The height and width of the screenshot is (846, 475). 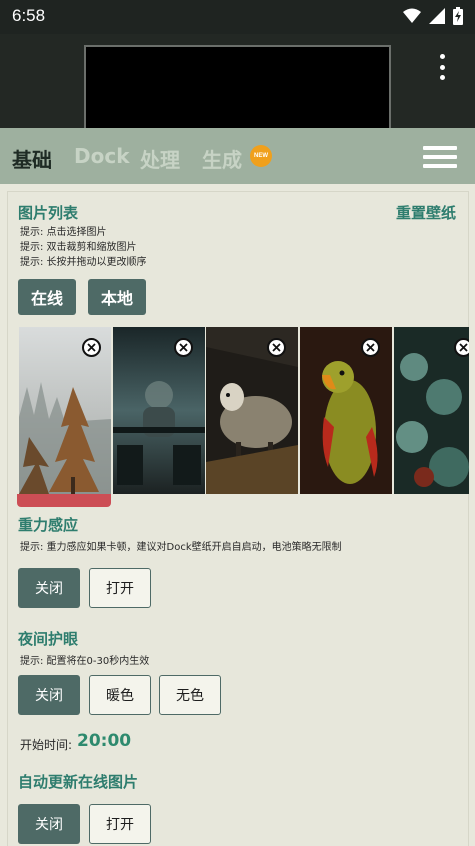 What do you see at coordinates (85, 661) in the screenshot?
I see `night-hint: 提示: 配置将在0-30秒内生效` at bounding box center [85, 661].